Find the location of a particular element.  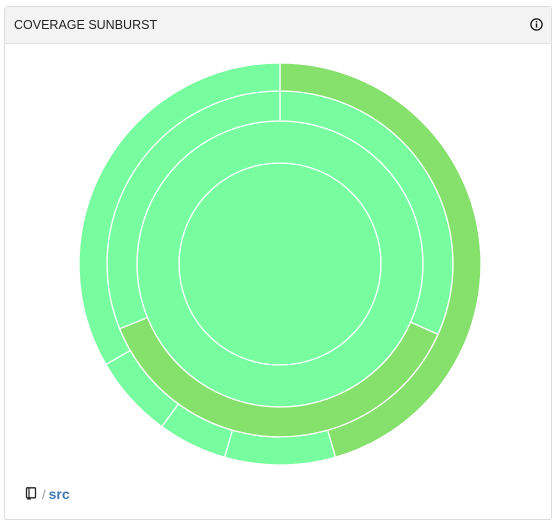

breadcrumb-current-src: src is located at coordinates (59, 494).